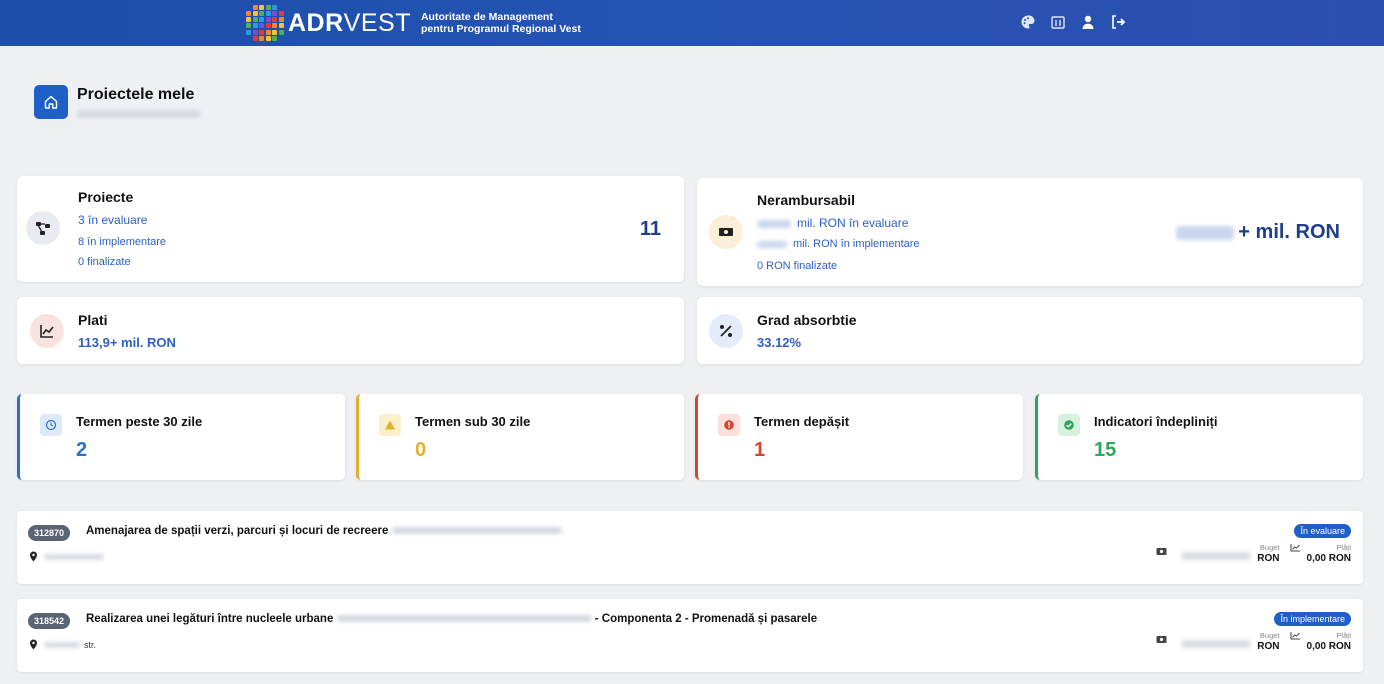  I want to click on warning-icon, so click(390, 425).